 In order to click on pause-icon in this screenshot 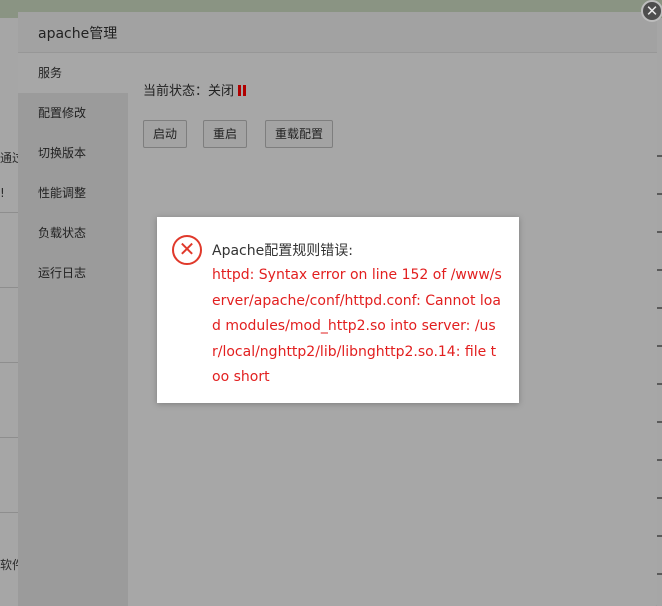, I will do `click(242, 90)`.